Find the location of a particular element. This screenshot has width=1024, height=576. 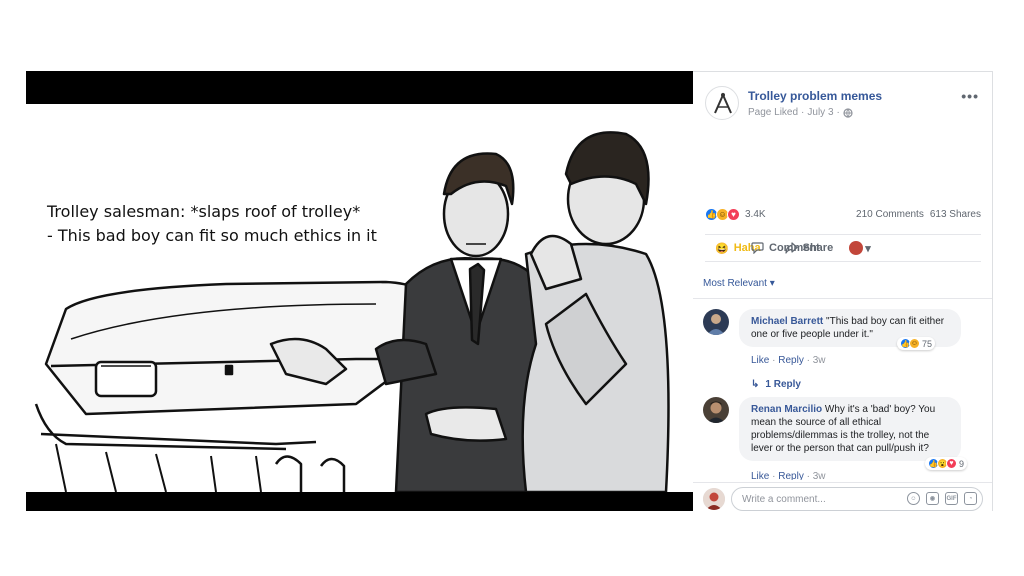

post-date-link: July 3 is located at coordinates (820, 112).